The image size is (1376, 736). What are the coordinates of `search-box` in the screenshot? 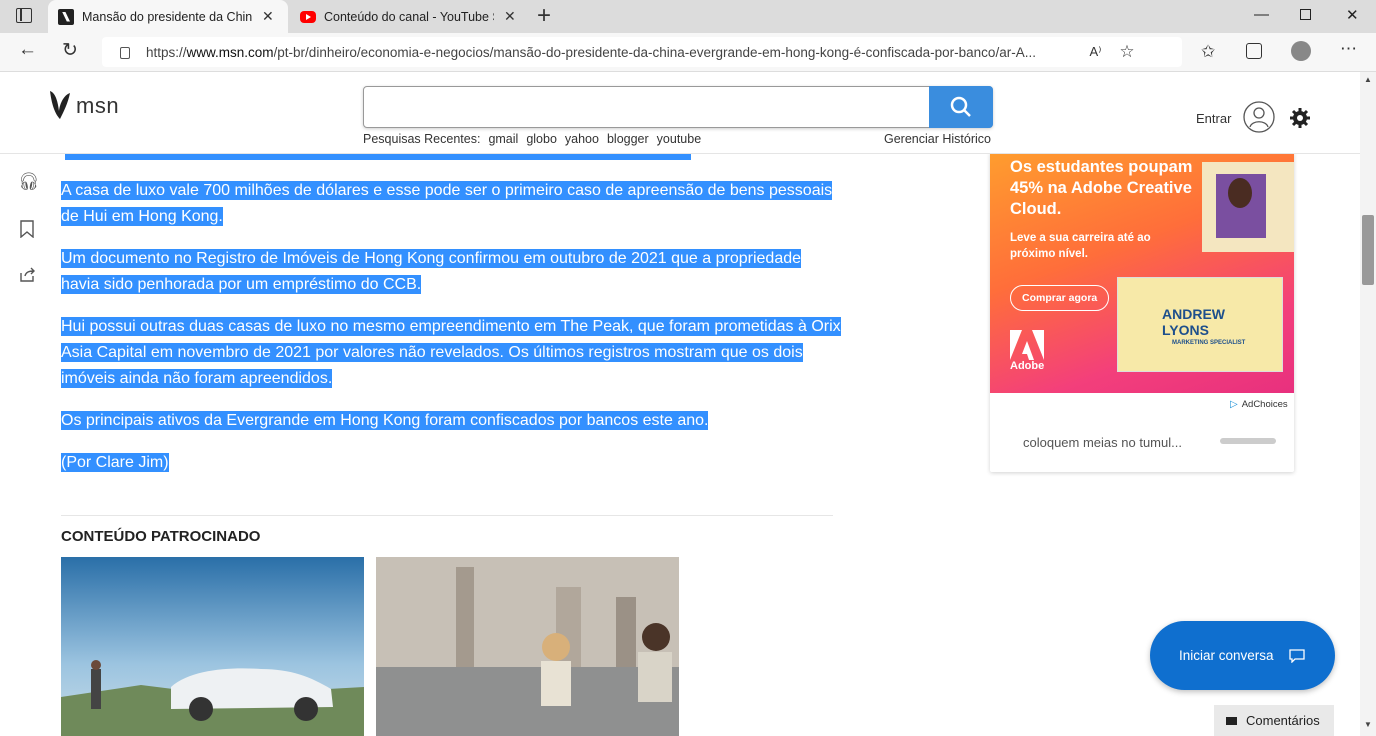 It's located at (678, 107).